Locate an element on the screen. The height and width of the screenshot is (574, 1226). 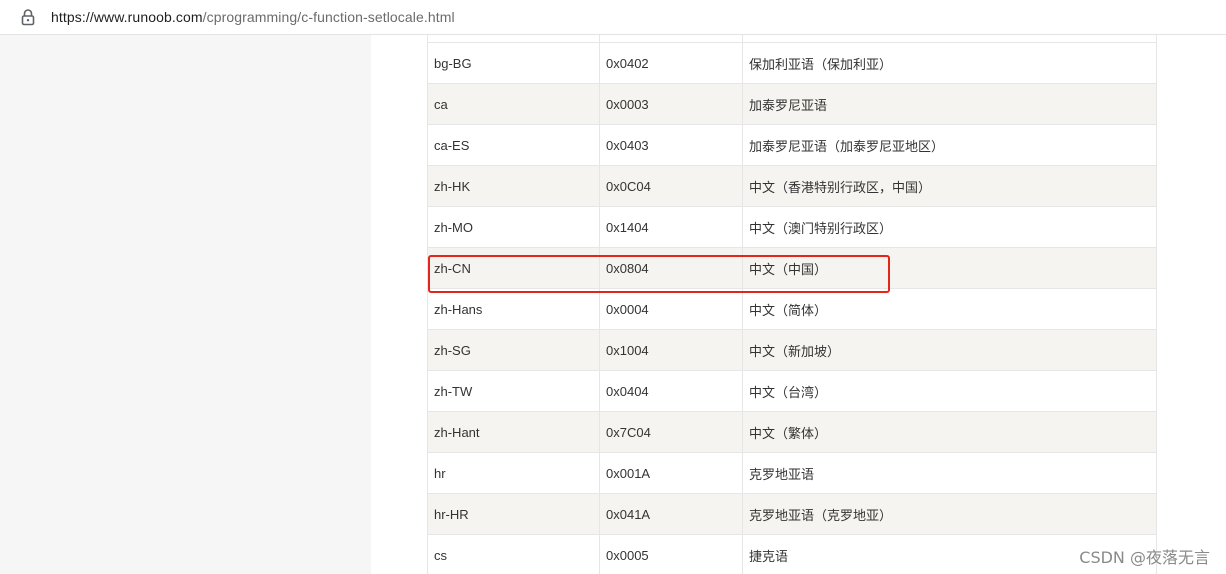
locale-code-cell: 0x0004 is located at coordinates (671, 309).